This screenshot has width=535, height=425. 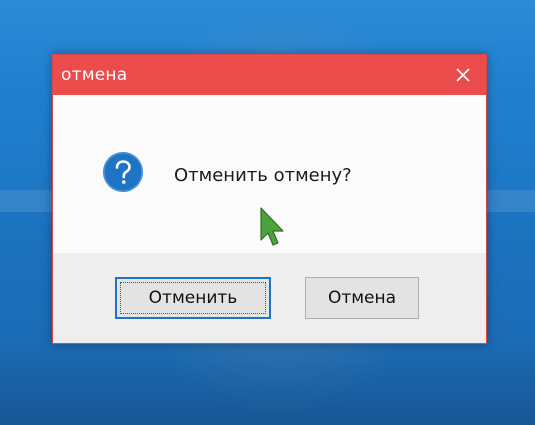 What do you see at coordinates (123, 172) in the screenshot?
I see `question-icon` at bounding box center [123, 172].